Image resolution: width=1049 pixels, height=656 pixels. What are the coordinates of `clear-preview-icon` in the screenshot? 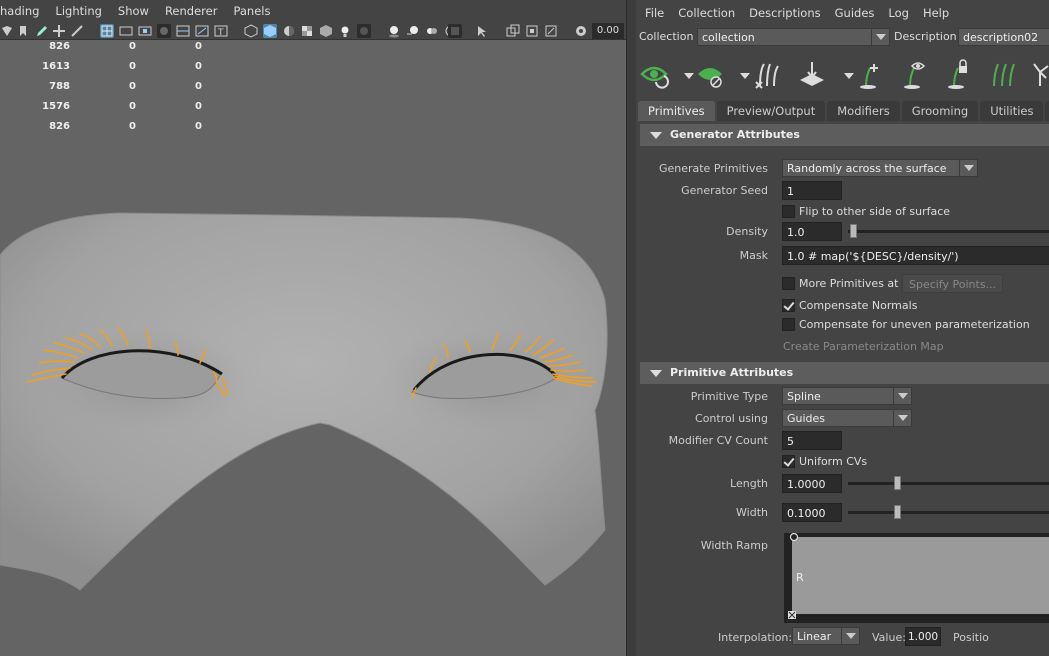 It's located at (711, 75).